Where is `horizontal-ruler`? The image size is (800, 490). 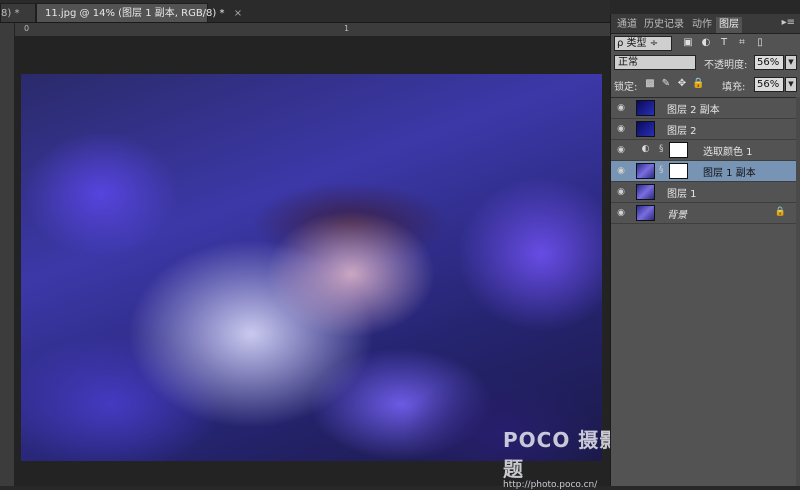 horizontal-ruler is located at coordinates (312, 30).